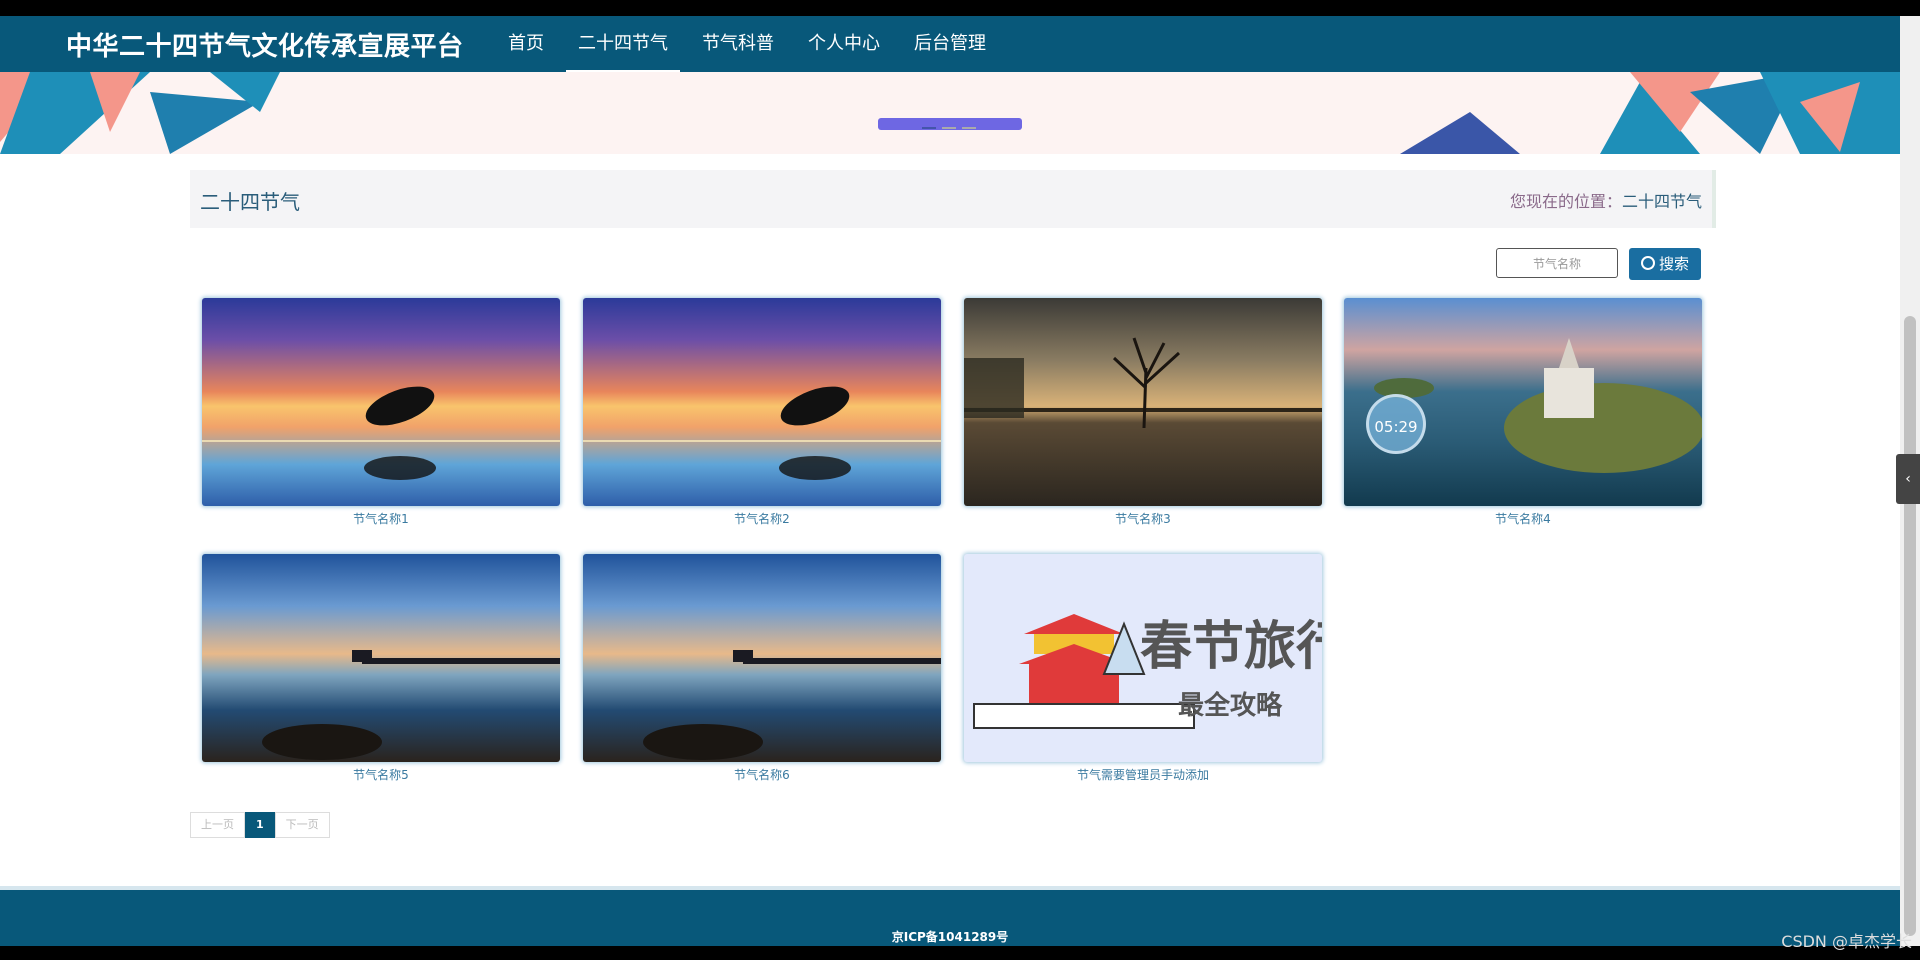 This screenshot has height=960, width=1920. I want to click on nav-item-personal-center: 个人中心, so click(844, 44).